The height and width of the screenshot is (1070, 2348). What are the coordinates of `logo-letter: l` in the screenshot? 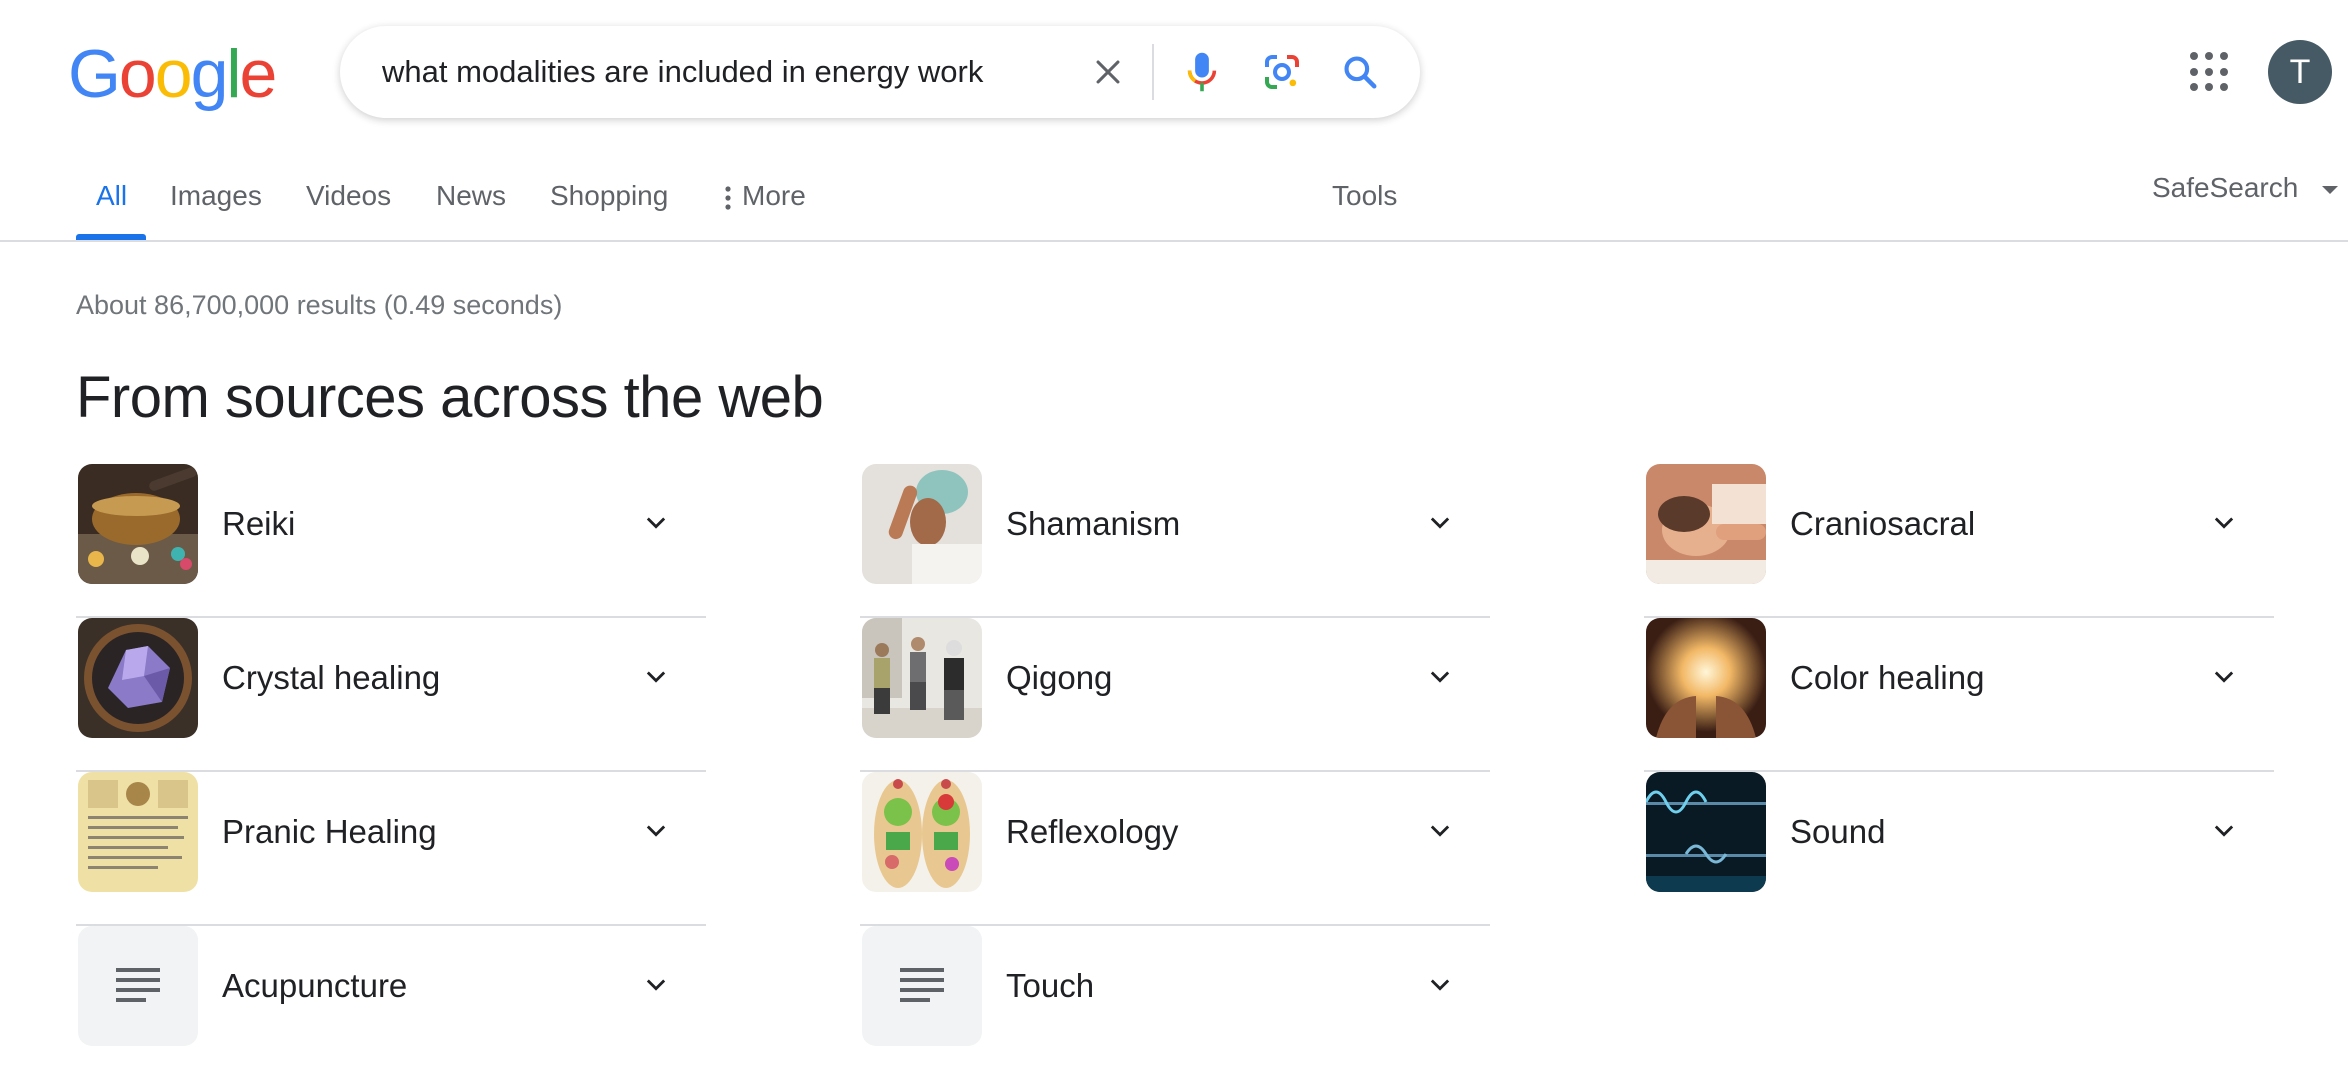 It's located at (233, 74).